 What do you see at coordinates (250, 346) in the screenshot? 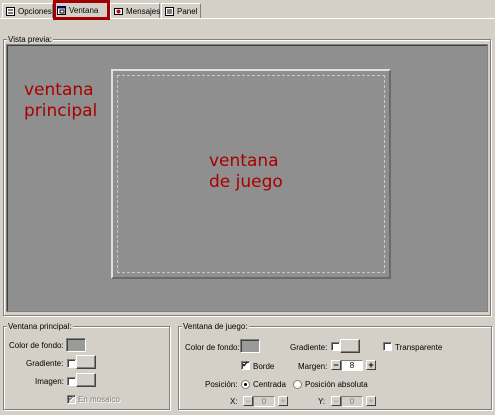
I see `game-bg-color-swatch` at bounding box center [250, 346].